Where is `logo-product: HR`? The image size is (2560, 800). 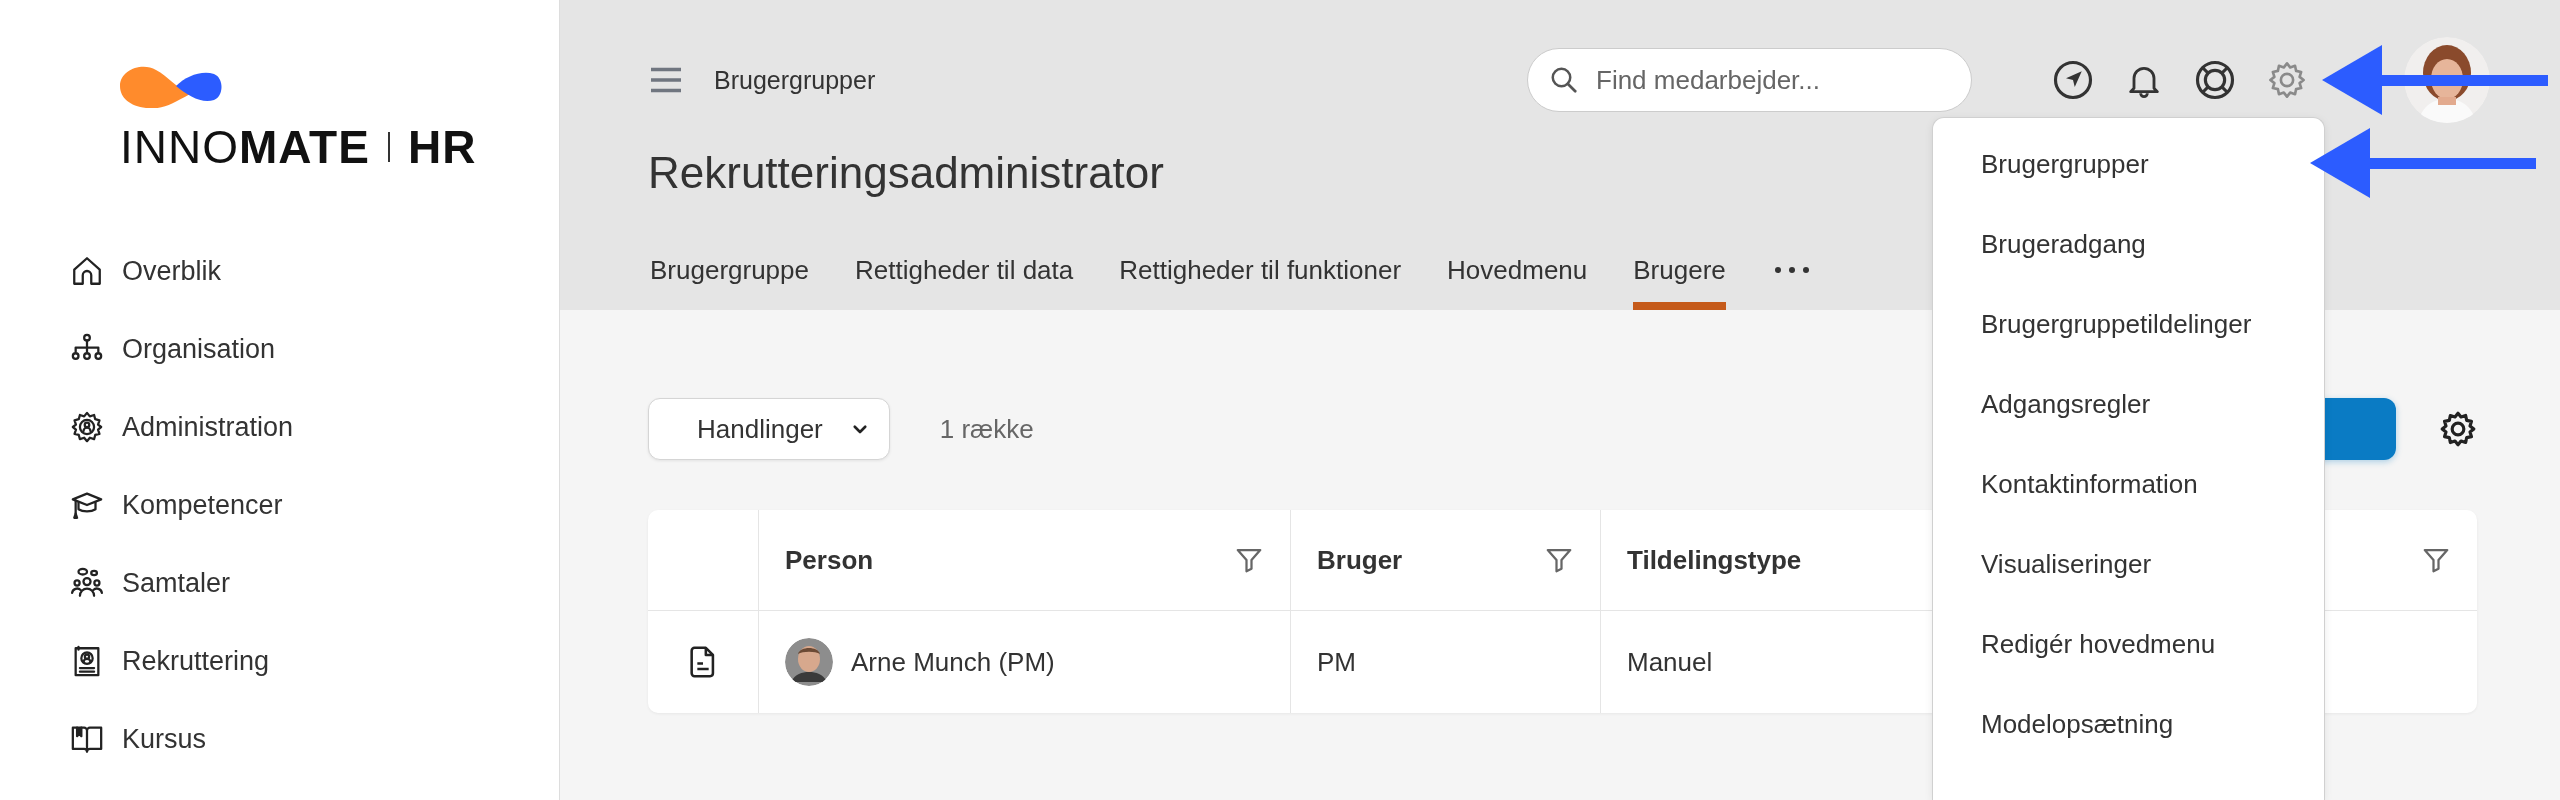 logo-product: HR is located at coordinates (442, 147).